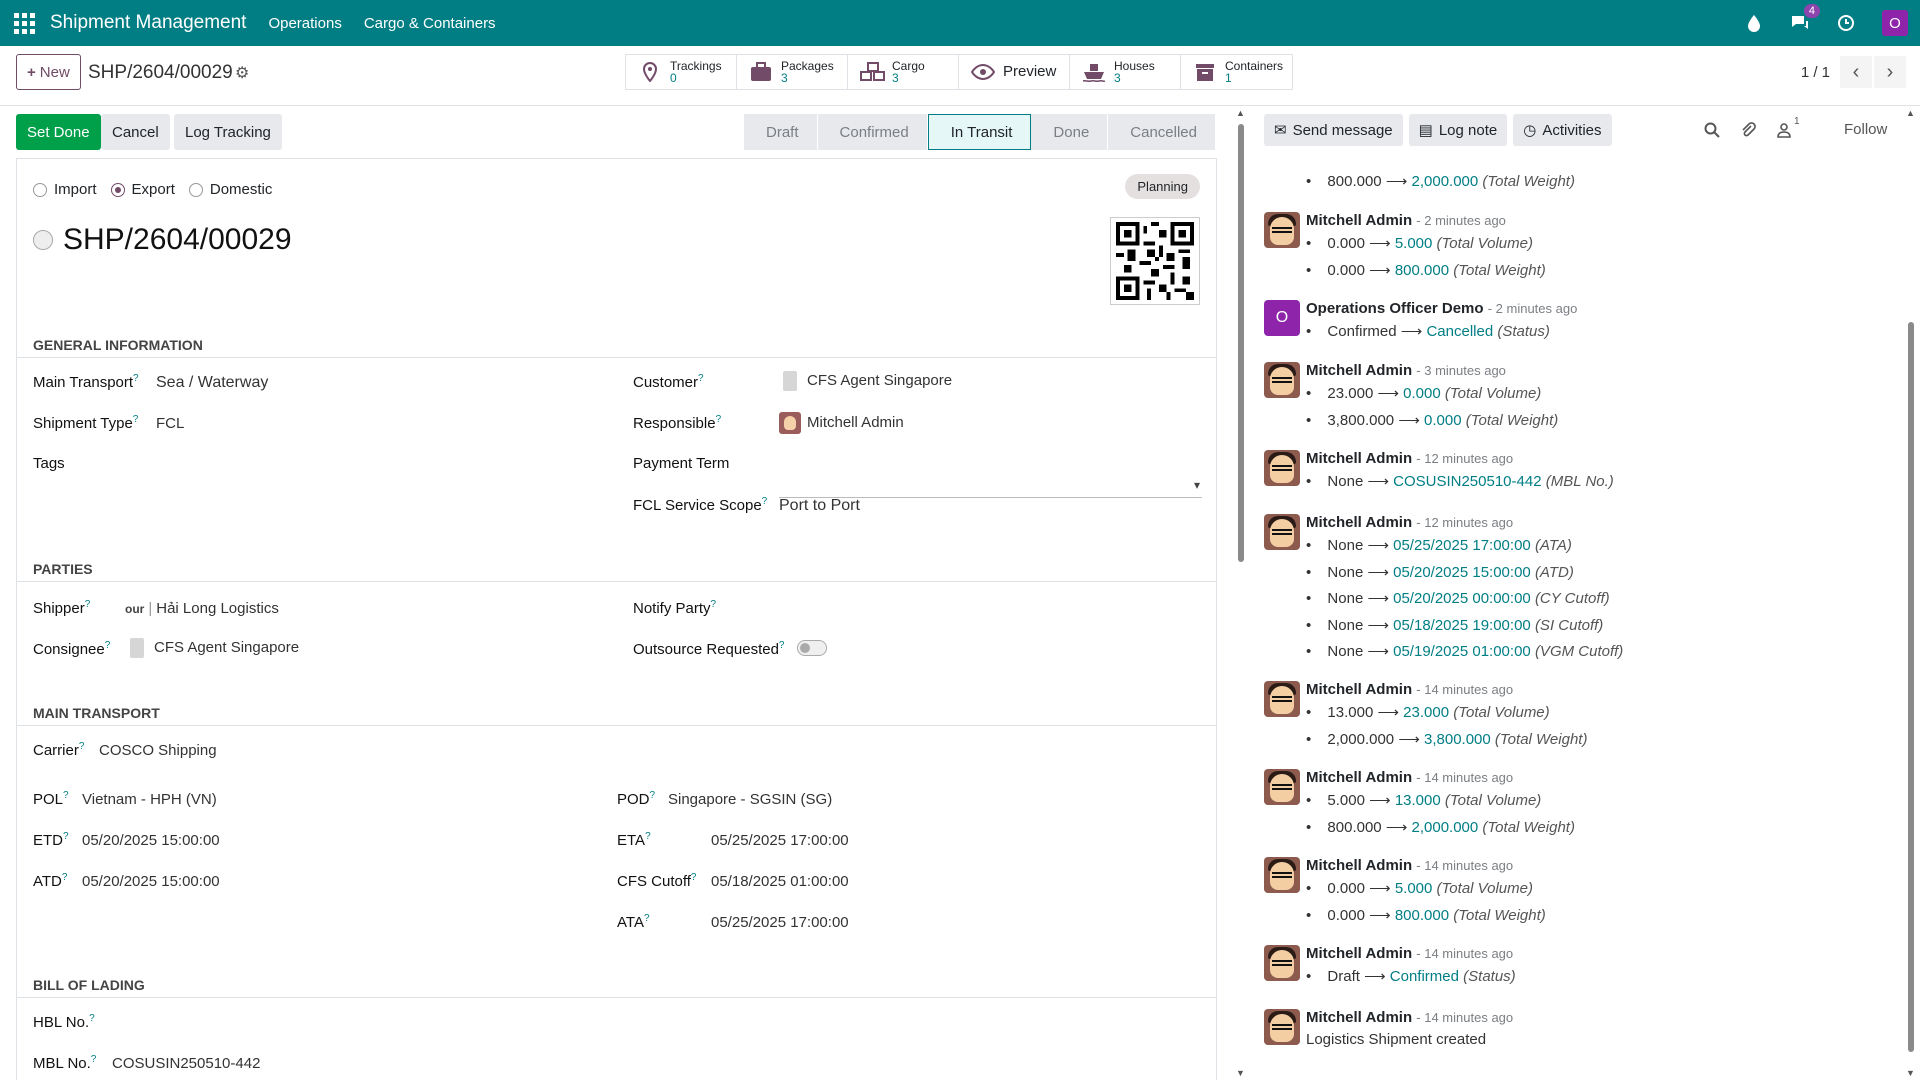 This screenshot has height=1080, width=1920. I want to click on fcl-service-scope-field: Port to Port, so click(819, 506).